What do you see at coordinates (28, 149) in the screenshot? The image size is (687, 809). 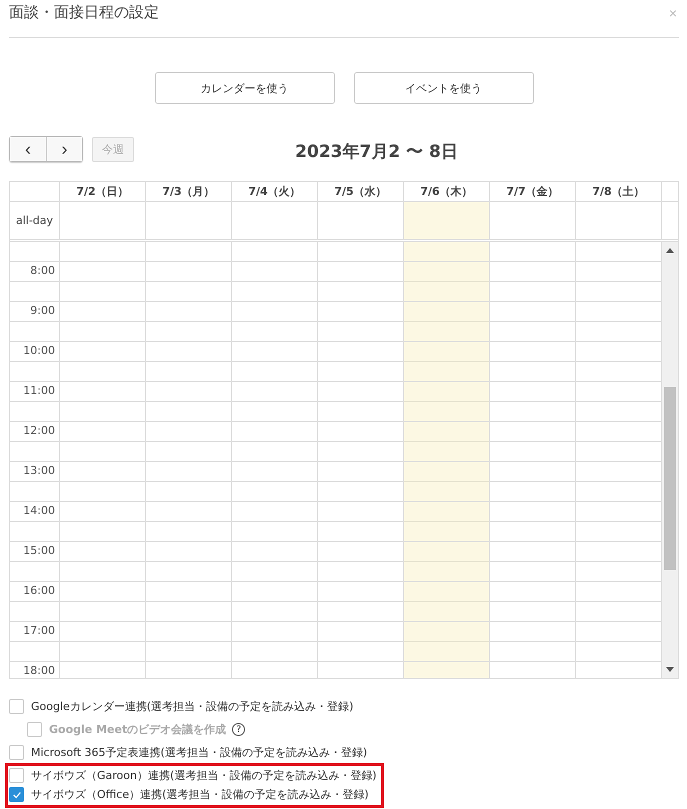 I see `previous-button: ‹` at bounding box center [28, 149].